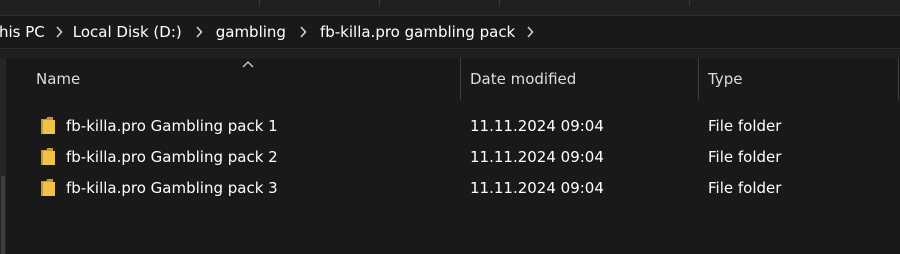 This screenshot has height=254, width=900. I want to click on breadcrumb-label: fb-killa.pro gambling pack, so click(417, 32).